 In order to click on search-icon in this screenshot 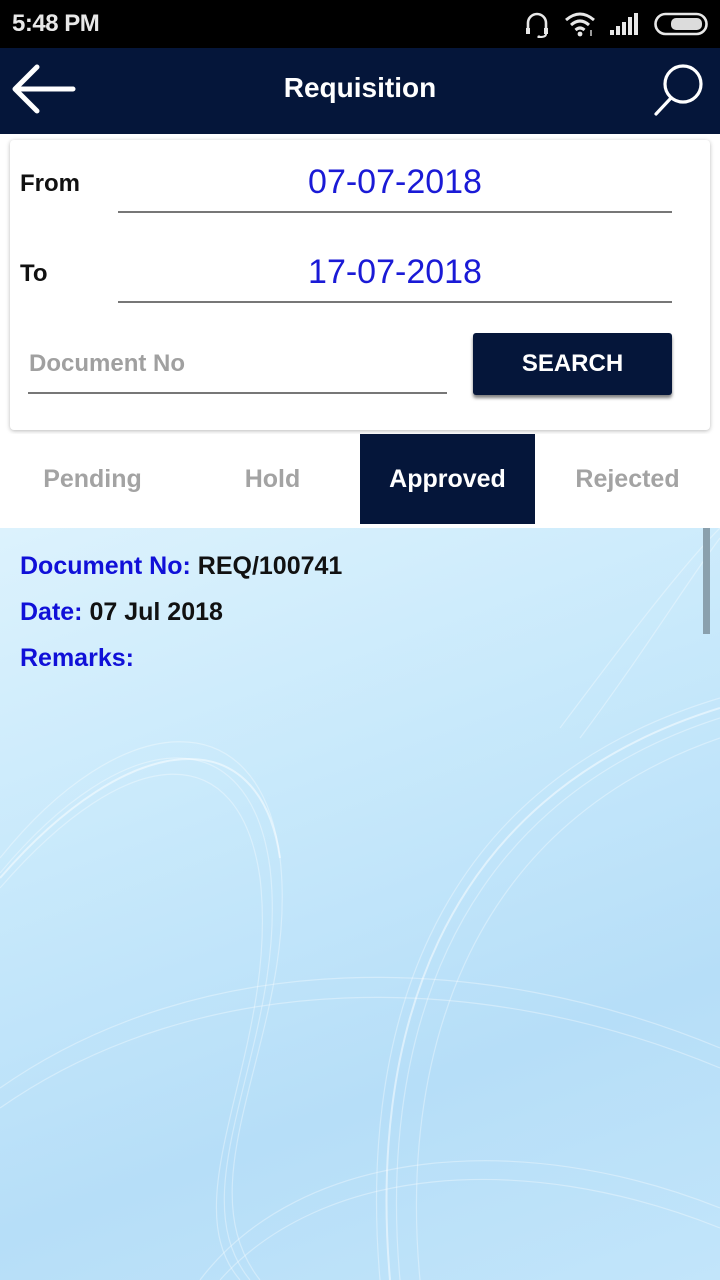, I will do `click(678, 92)`.